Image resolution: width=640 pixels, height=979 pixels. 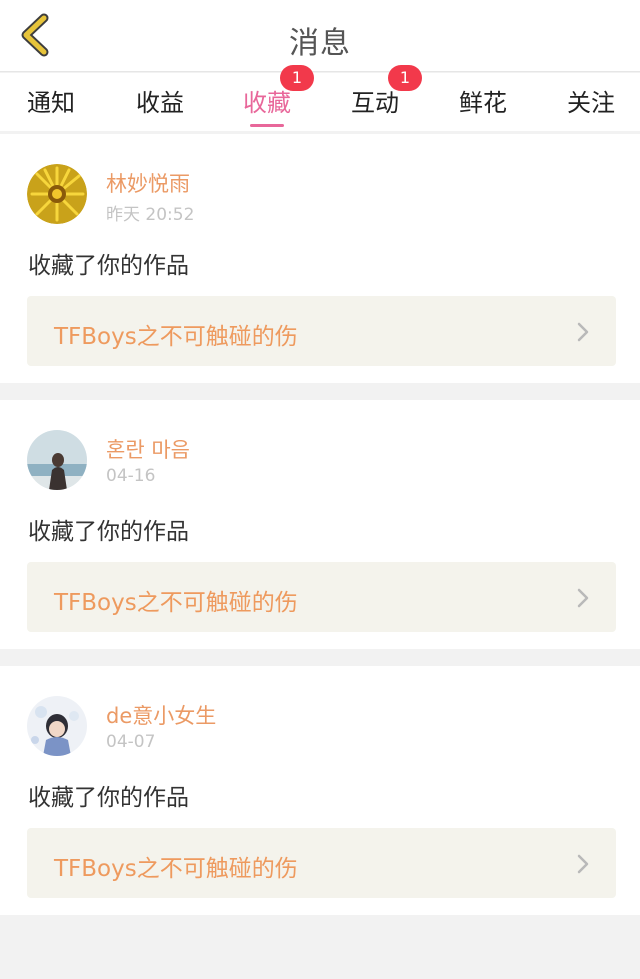 What do you see at coordinates (131, 742) in the screenshot?
I see `timestamp: 04-07` at bounding box center [131, 742].